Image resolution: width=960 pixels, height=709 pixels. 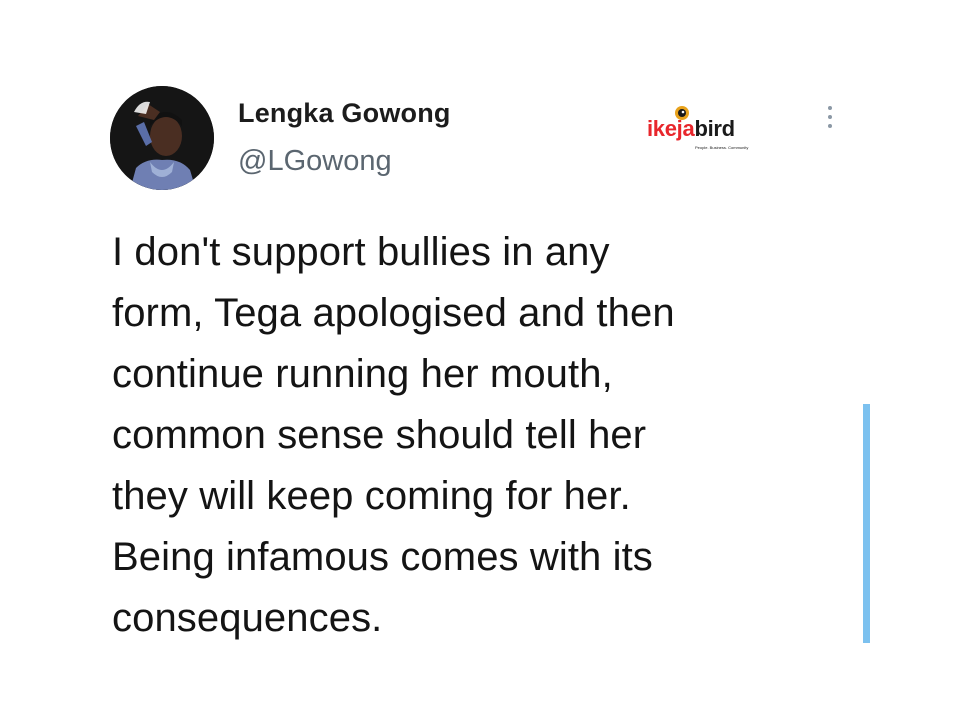 What do you see at coordinates (361, 252) in the screenshot?
I see `tweet-line: I don't support bullies in any` at bounding box center [361, 252].